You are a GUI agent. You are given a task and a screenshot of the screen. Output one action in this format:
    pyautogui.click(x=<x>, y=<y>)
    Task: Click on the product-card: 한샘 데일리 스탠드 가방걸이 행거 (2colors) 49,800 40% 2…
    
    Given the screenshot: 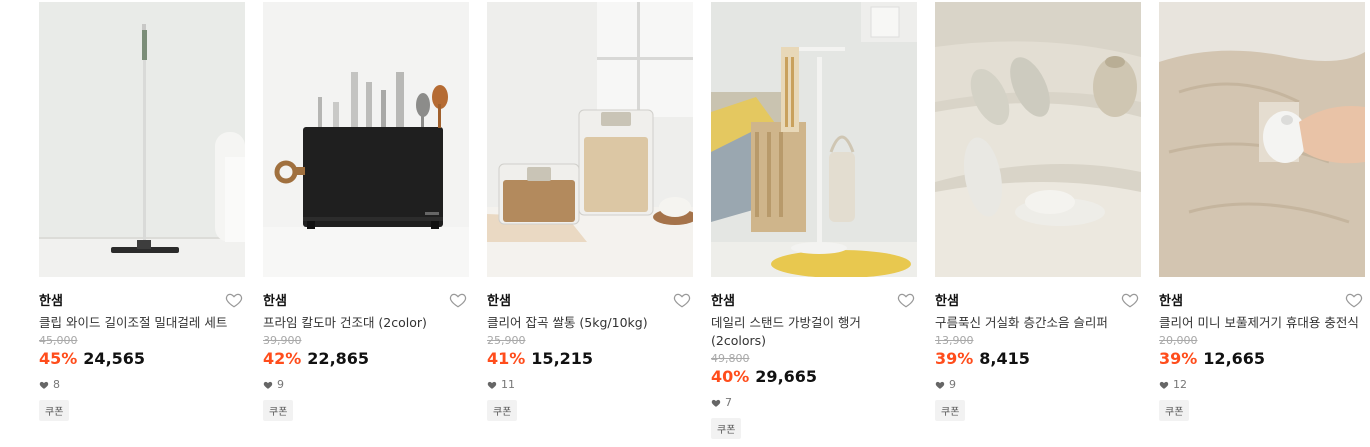 What is the action you would take?
    pyautogui.click(x=814, y=220)
    